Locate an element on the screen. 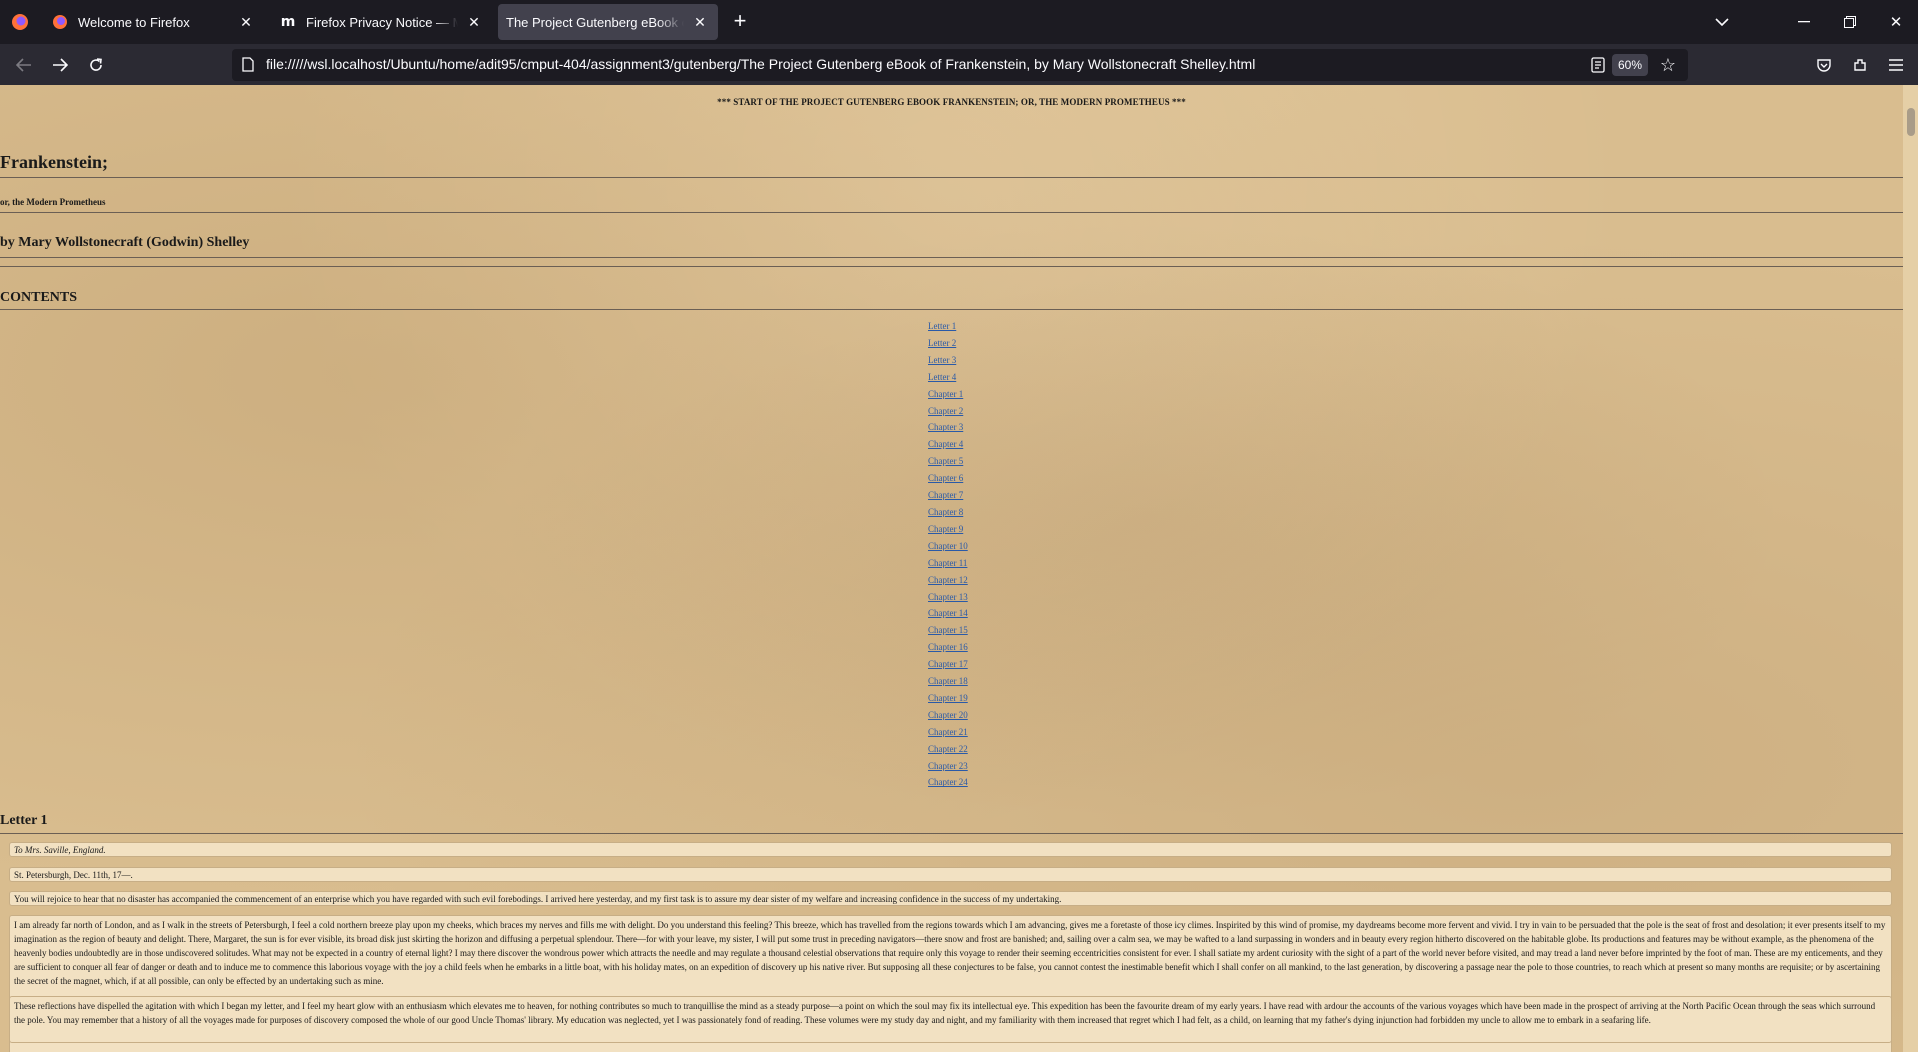 The height and width of the screenshot is (1052, 1918). tab-title: Welcome to Firefox is located at coordinates (134, 22).